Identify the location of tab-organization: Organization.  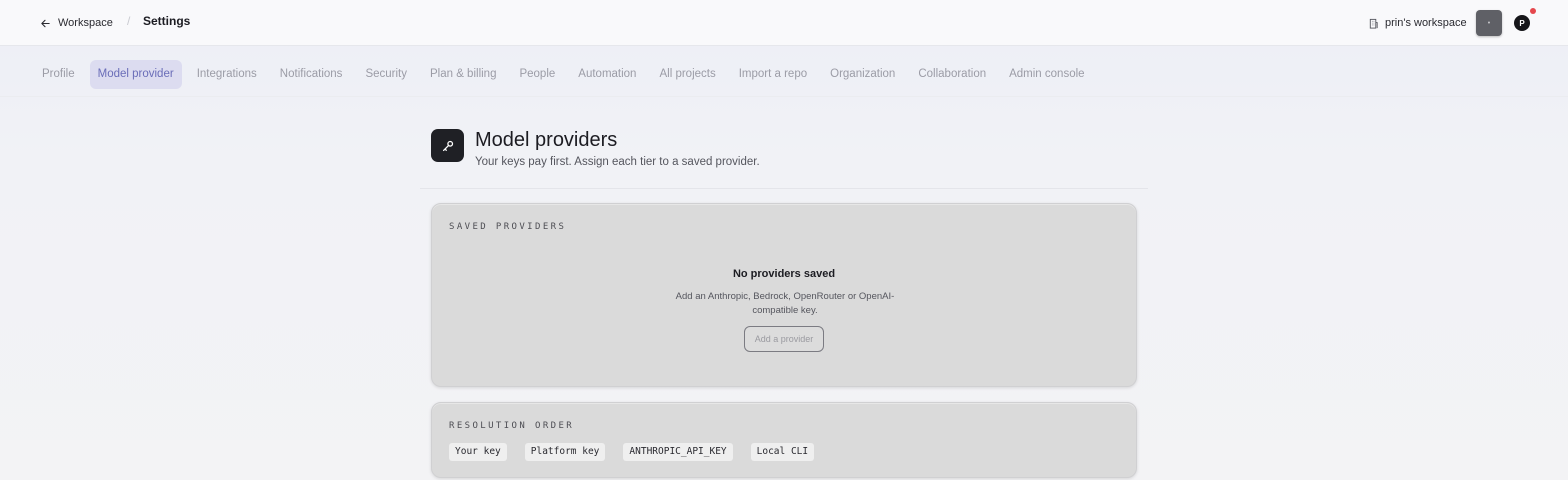
(862, 74).